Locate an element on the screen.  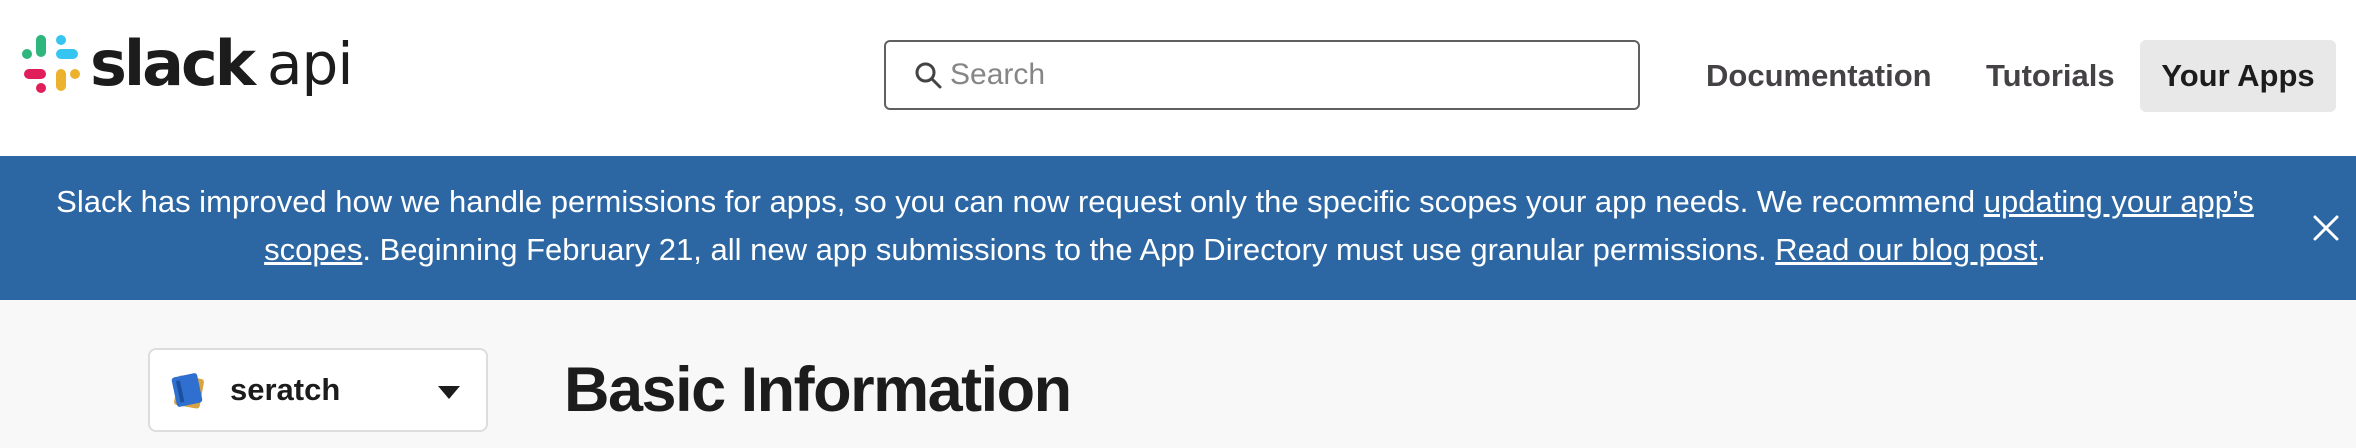
app-selector: seratch is located at coordinates (318, 390).